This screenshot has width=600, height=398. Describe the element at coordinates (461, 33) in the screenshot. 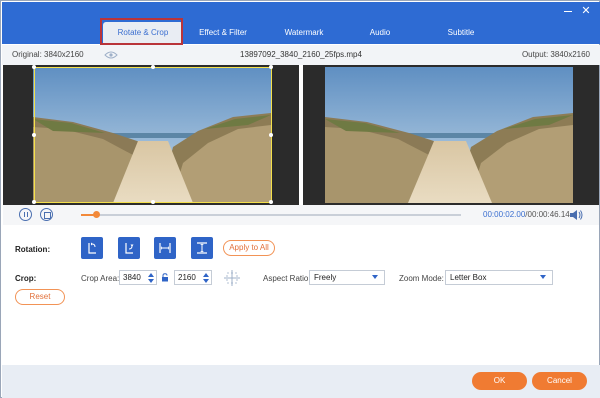

I see `tab-subtitle: Subtitle` at that location.